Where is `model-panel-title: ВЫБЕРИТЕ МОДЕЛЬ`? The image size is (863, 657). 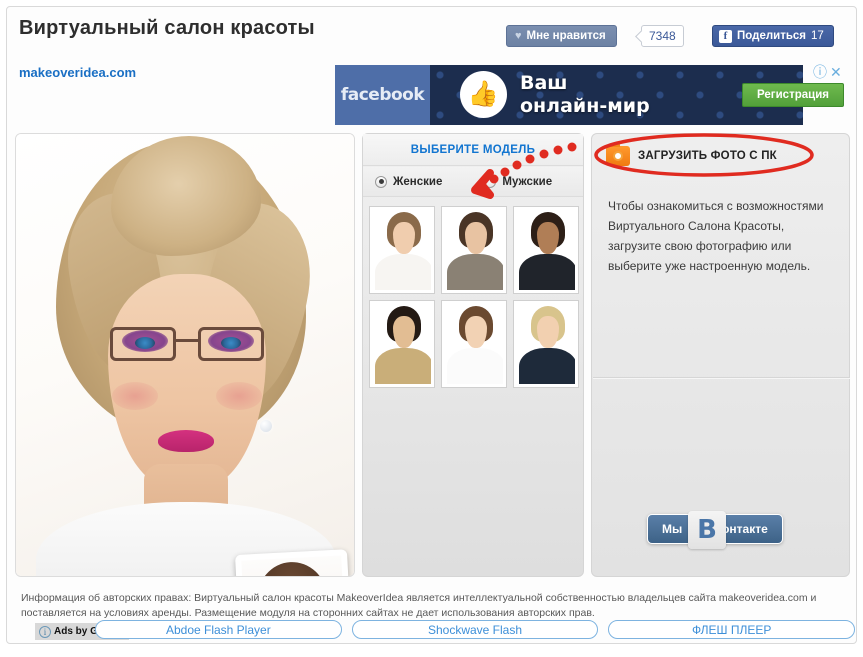
model-panel-title: ВЫБЕРИТЕ МОДЕЛЬ is located at coordinates (473, 149).